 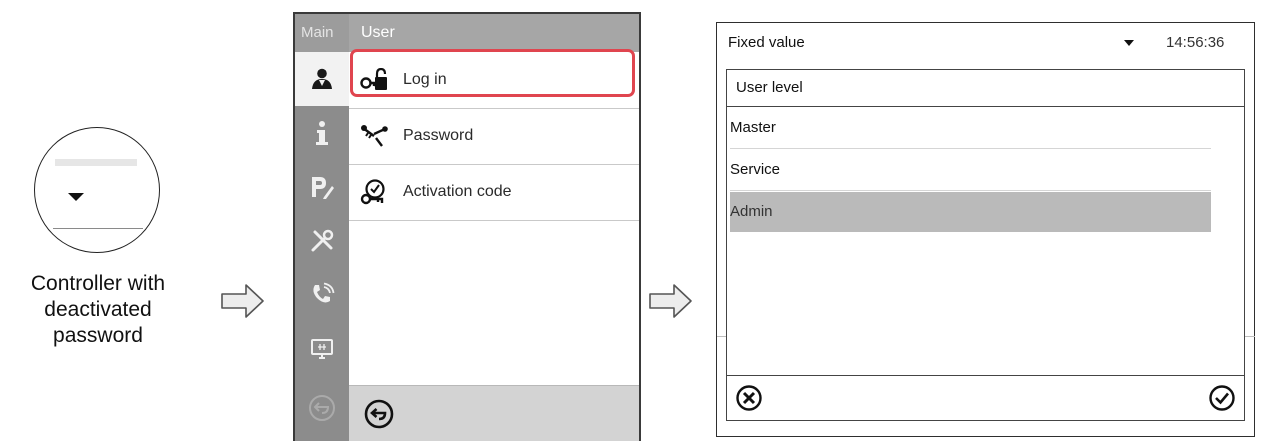 What do you see at coordinates (96, 162) in the screenshot?
I see `header-strip` at bounding box center [96, 162].